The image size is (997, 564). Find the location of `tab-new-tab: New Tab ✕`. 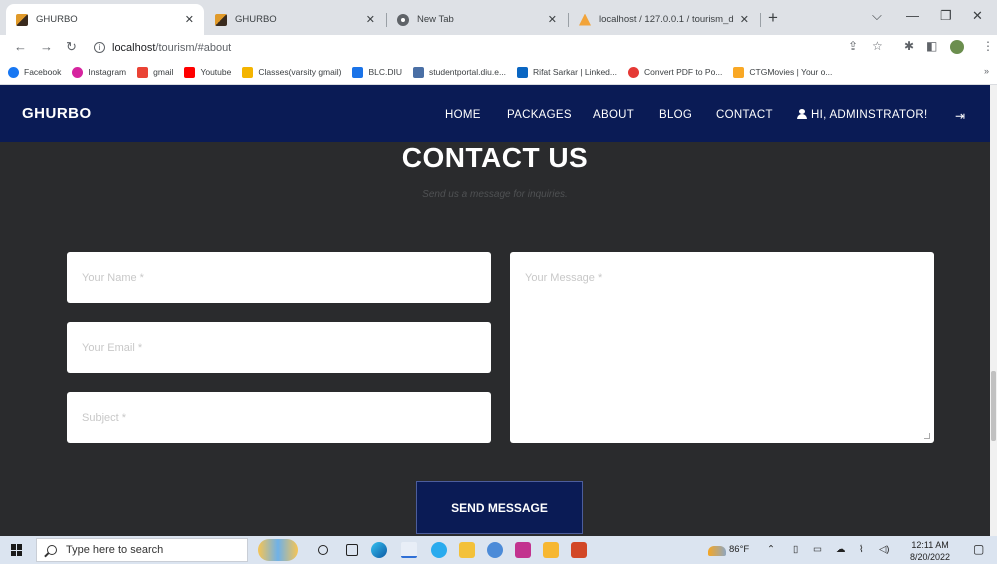

tab-new-tab: New Tab ✕ is located at coordinates (477, 19).